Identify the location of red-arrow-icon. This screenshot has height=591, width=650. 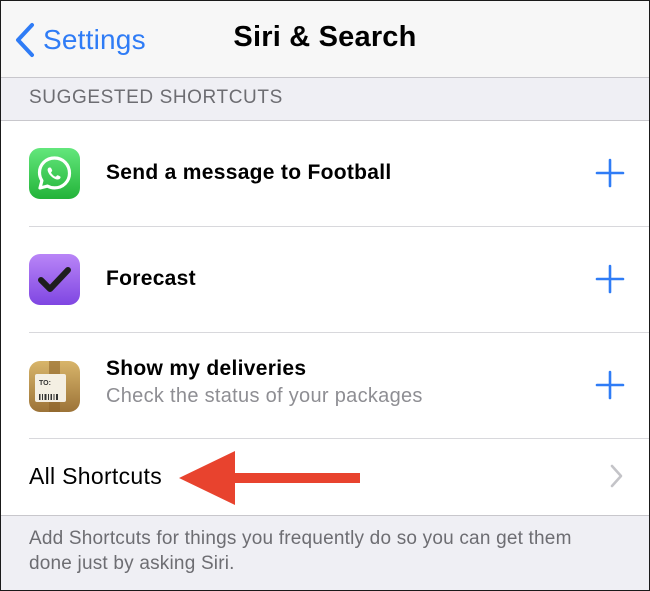
(269, 478).